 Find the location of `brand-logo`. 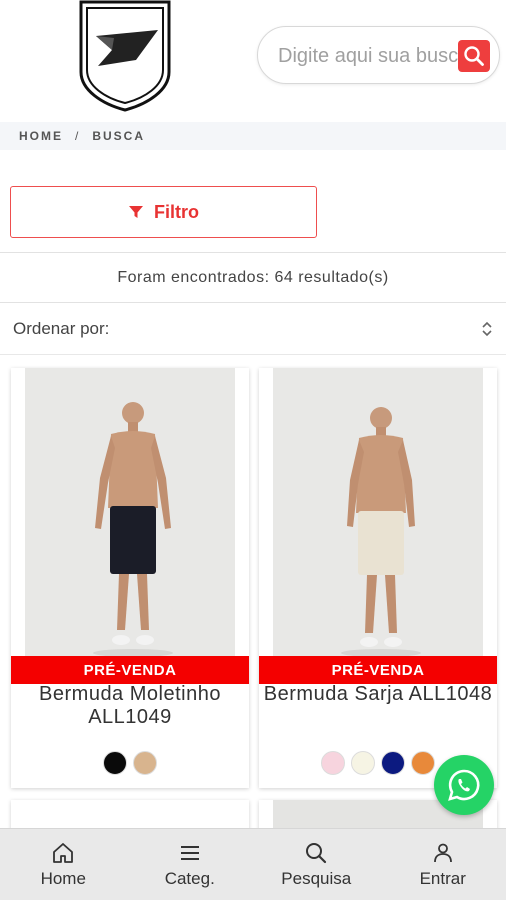

brand-logo is located at coordinates (125, 56).